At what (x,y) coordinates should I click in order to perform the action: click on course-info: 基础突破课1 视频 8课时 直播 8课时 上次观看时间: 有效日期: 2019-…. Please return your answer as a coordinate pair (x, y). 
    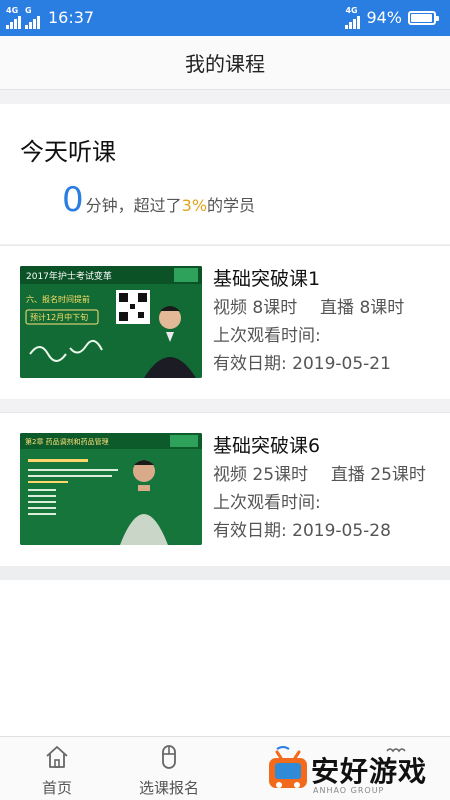
    Looking at the image, I should click on (328, 321).